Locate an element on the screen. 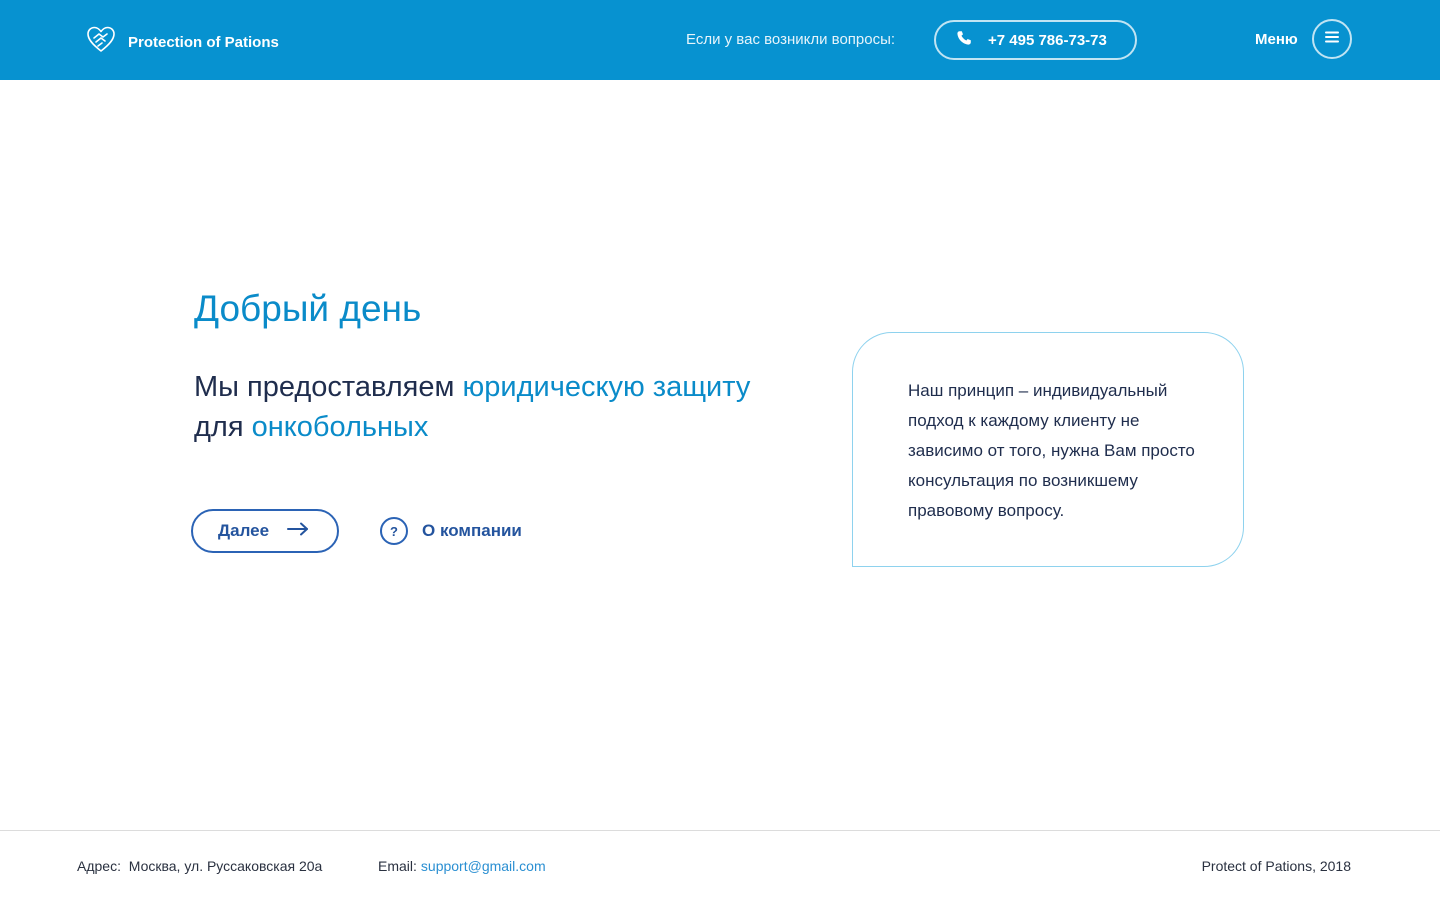  next-button-label: Далее is located at coordinates (244, 530).